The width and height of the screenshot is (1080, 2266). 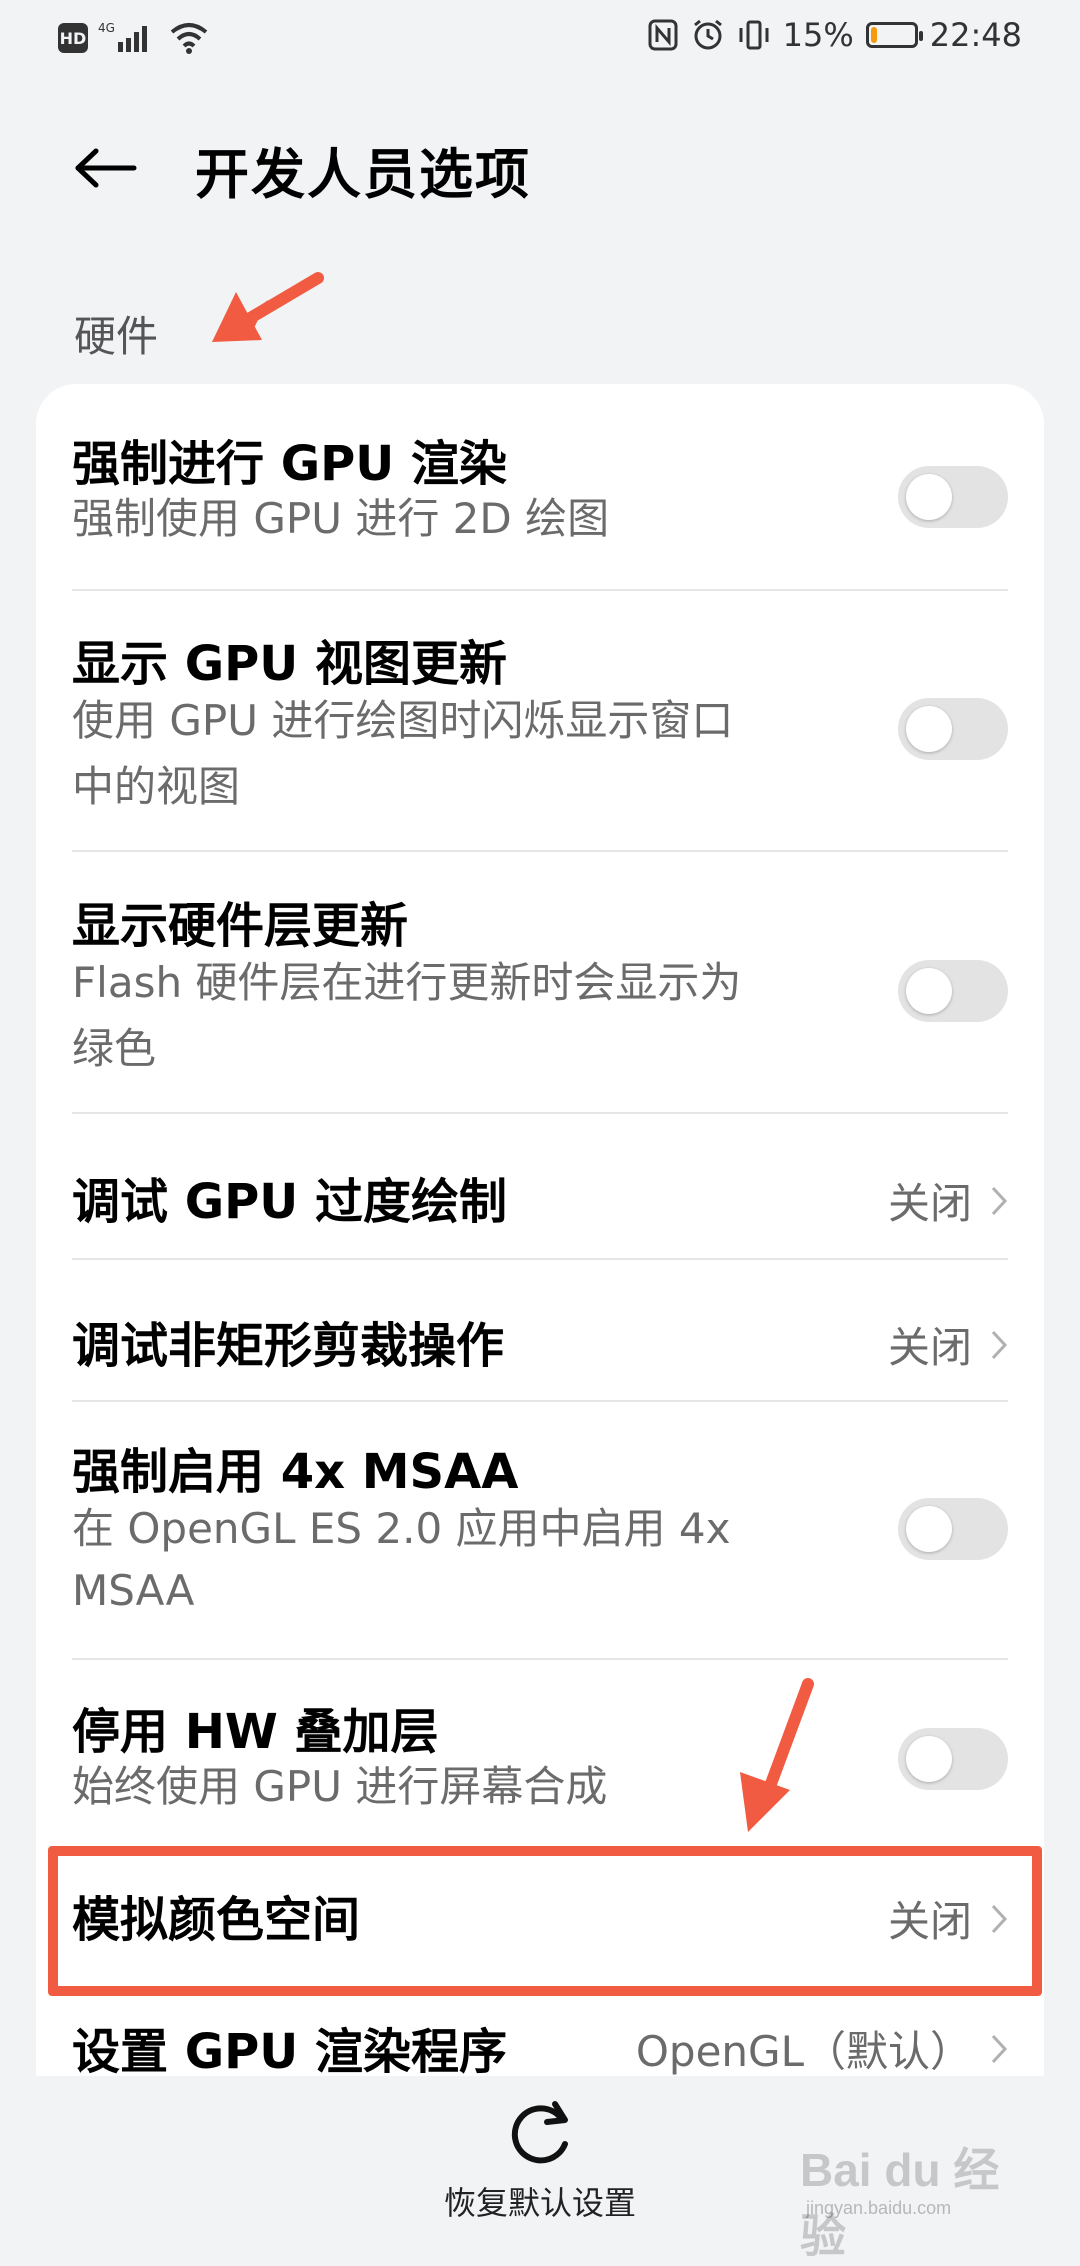 I want to click on setting-row-force-gpu: 强制进行 GPU 渲染 强制使用 GPU 进行 2D 绘图, so click(x=540, y=499).